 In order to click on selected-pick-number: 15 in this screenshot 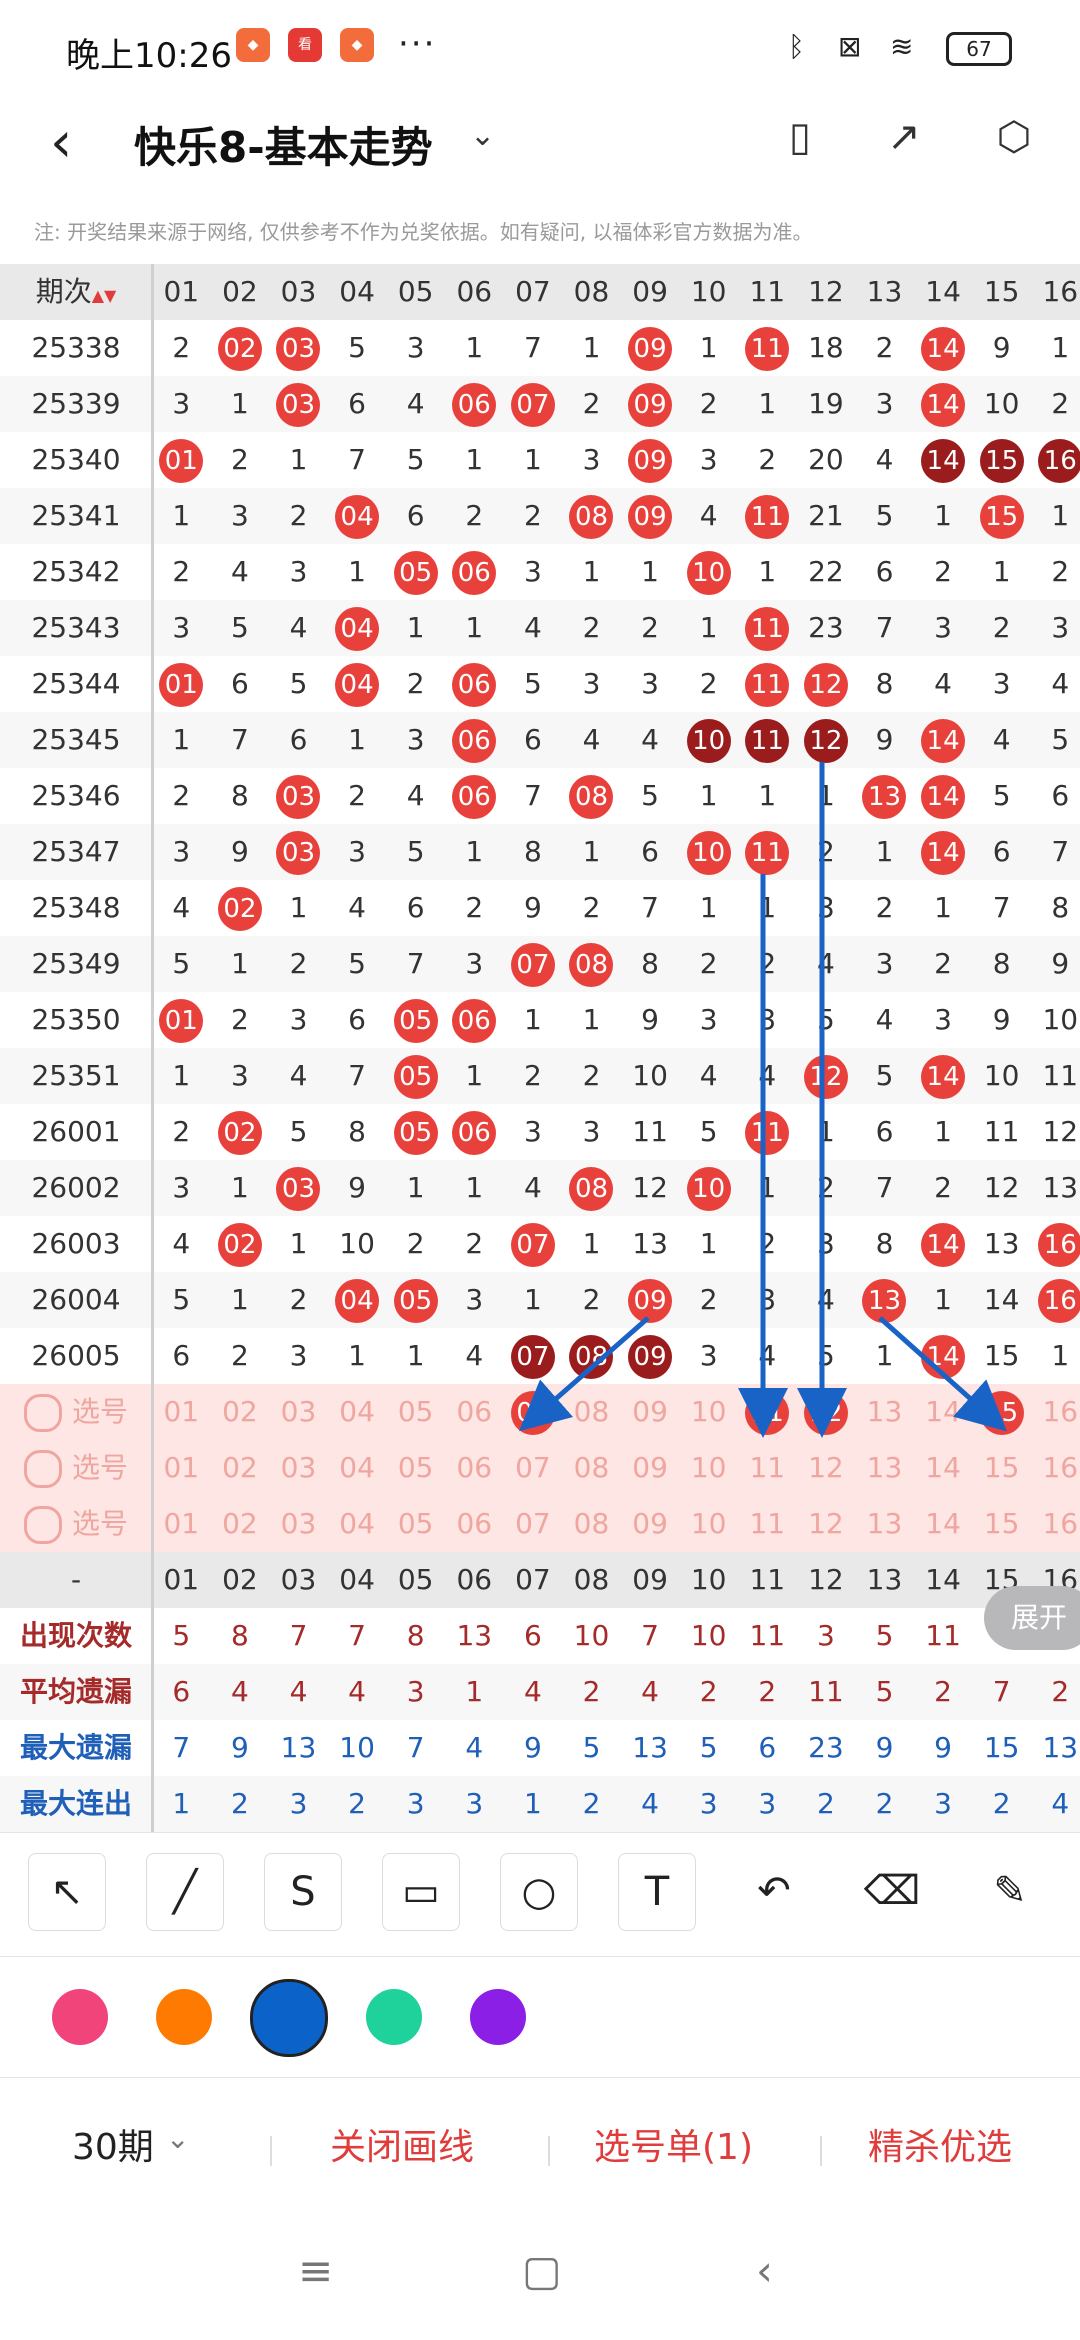, I will do `click(1001, 1412)`.